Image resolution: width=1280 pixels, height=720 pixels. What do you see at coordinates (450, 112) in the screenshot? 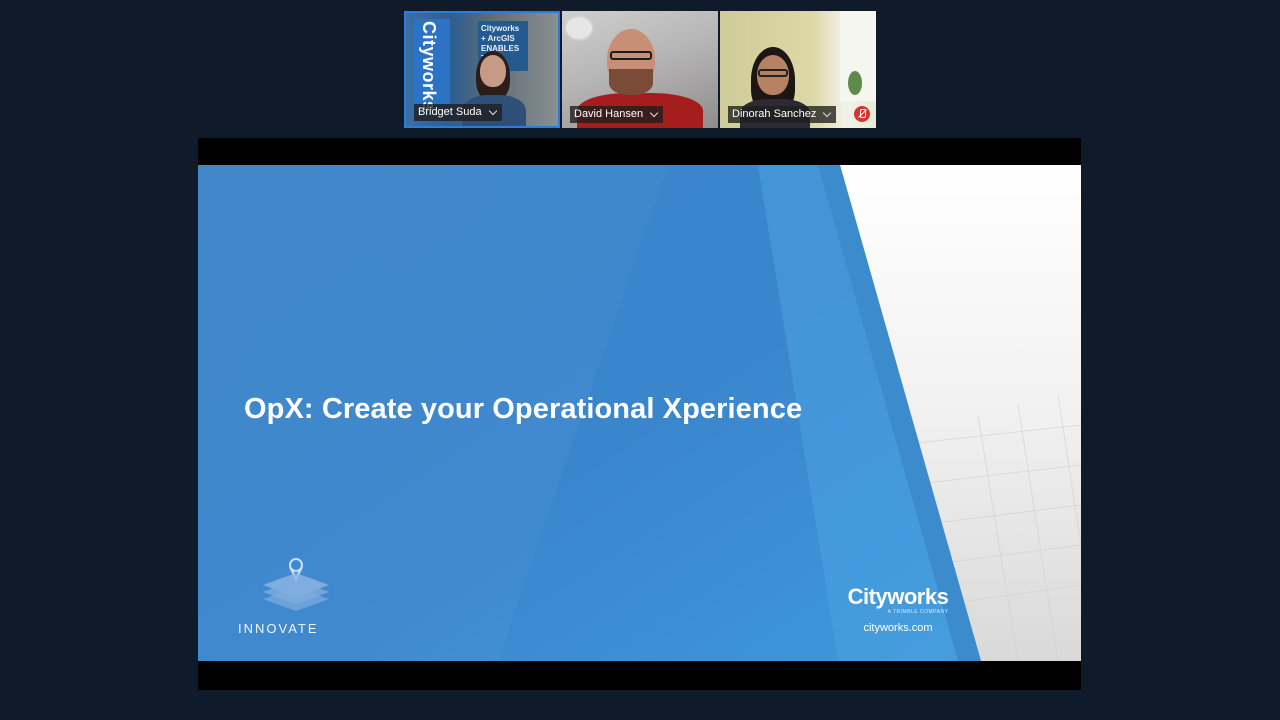
I see `participant-name: Bridget Suda` at bounding box center [450, 112].